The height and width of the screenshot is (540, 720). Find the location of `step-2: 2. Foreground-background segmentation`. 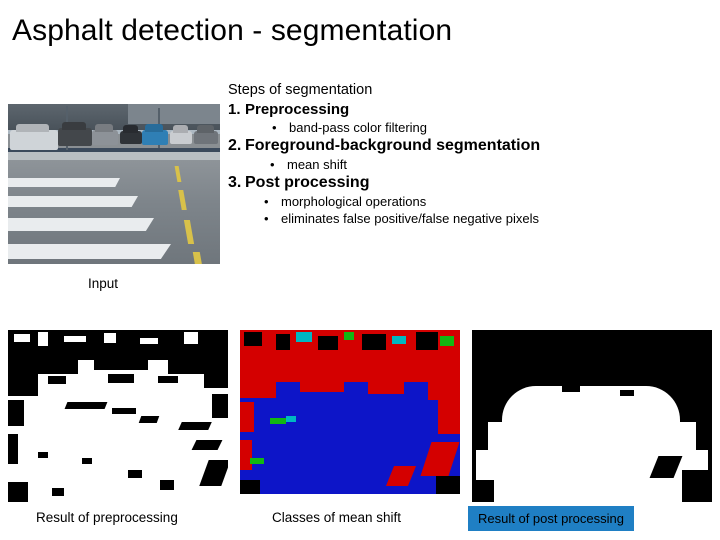

step-2: 2. Foreground-background segmentation is located at coordinates (471, 146).